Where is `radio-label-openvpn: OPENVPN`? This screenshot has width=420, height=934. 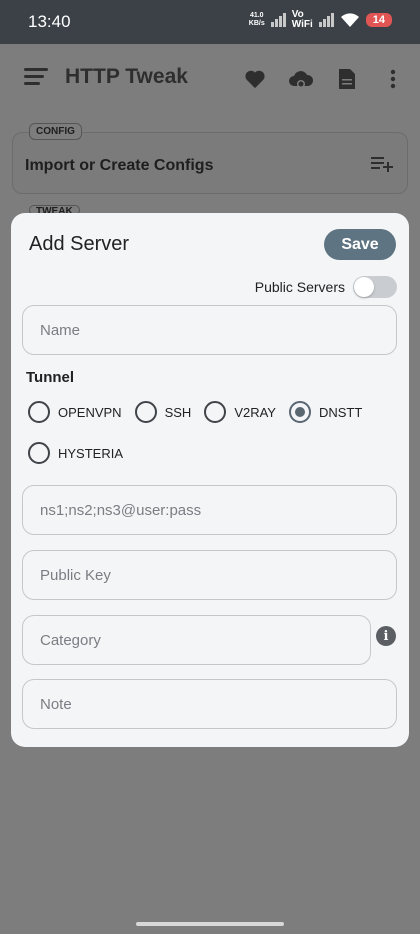 radio-label-openvpn: OPENVPN is located at coordinates (90, 412).